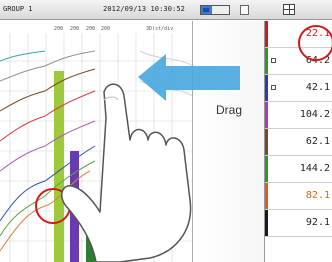 The height and width of the screenshot is (262, 332). I want to click on menu-icon, so click(244, 10).